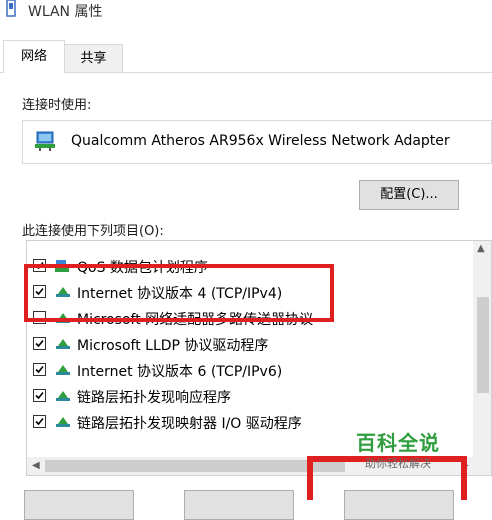 The height and width of the screenshot is (520, 492). I want to click on list-item-label: Microsoft LLDP 协议驱动程序, so click(173, 346).